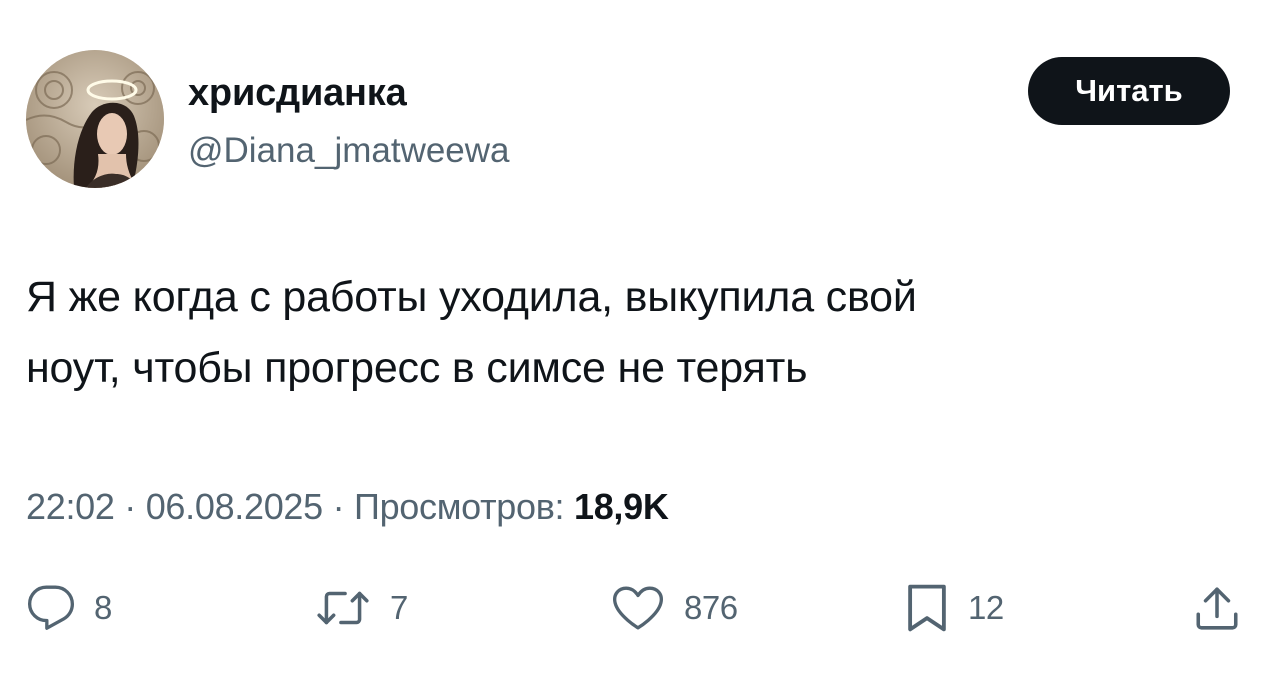 This screenshot has height=695, width=1280. I want to click on author-display-name: хрисдианка, so click(349, 93).